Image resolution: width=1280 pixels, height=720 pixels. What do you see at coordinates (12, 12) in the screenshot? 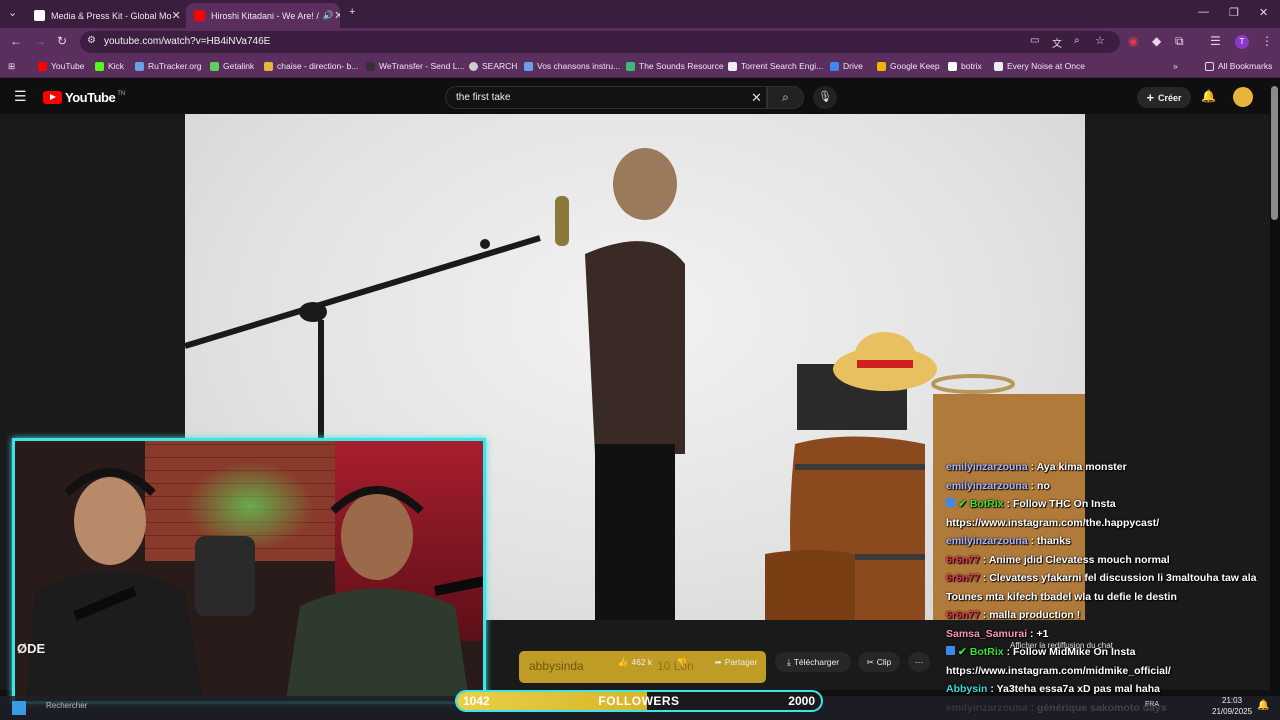
I see `tab-search-icon: ⌄` at bounding box center [12, 12].